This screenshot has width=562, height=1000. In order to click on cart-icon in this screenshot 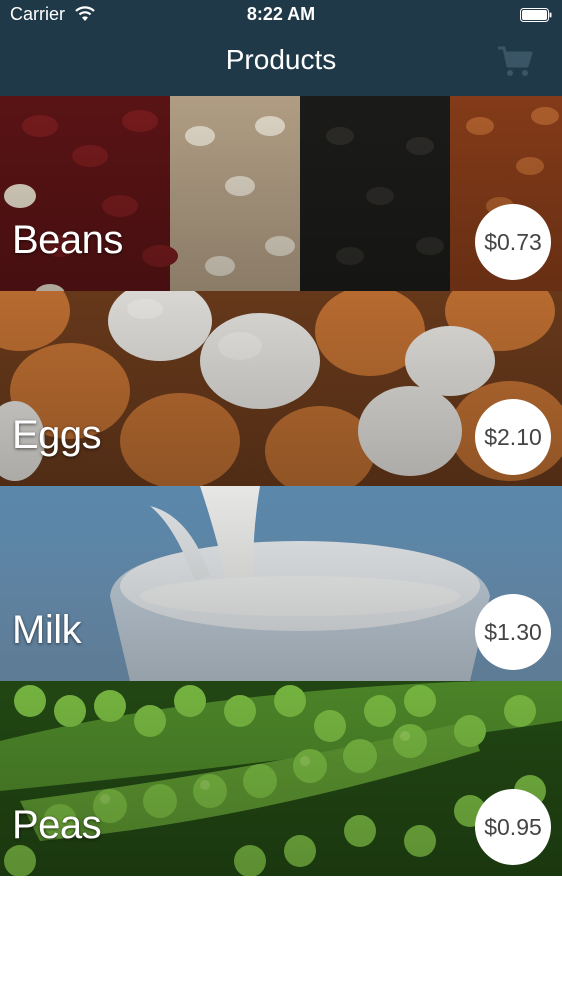, I will do `click(515, 62)`.